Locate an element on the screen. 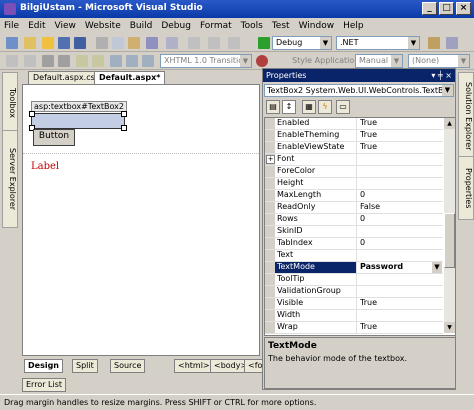 This screenshot has height=410, width=474. solution-explorer-tab: Solution Explorer is located at coordinates (466, 116).